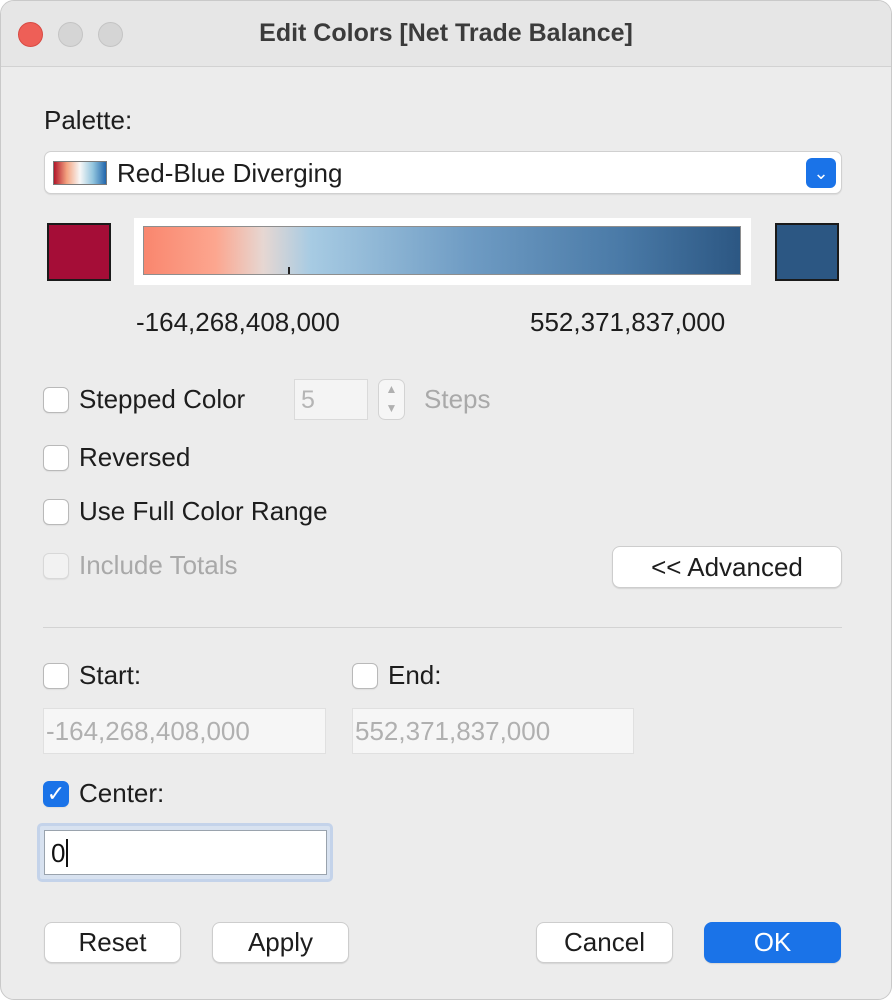 The image size is (892, 1000). What do you see at coordinates (280, 942) in the screenshot?
I see `apply-button: Apply` at bounding box center [280, 942].